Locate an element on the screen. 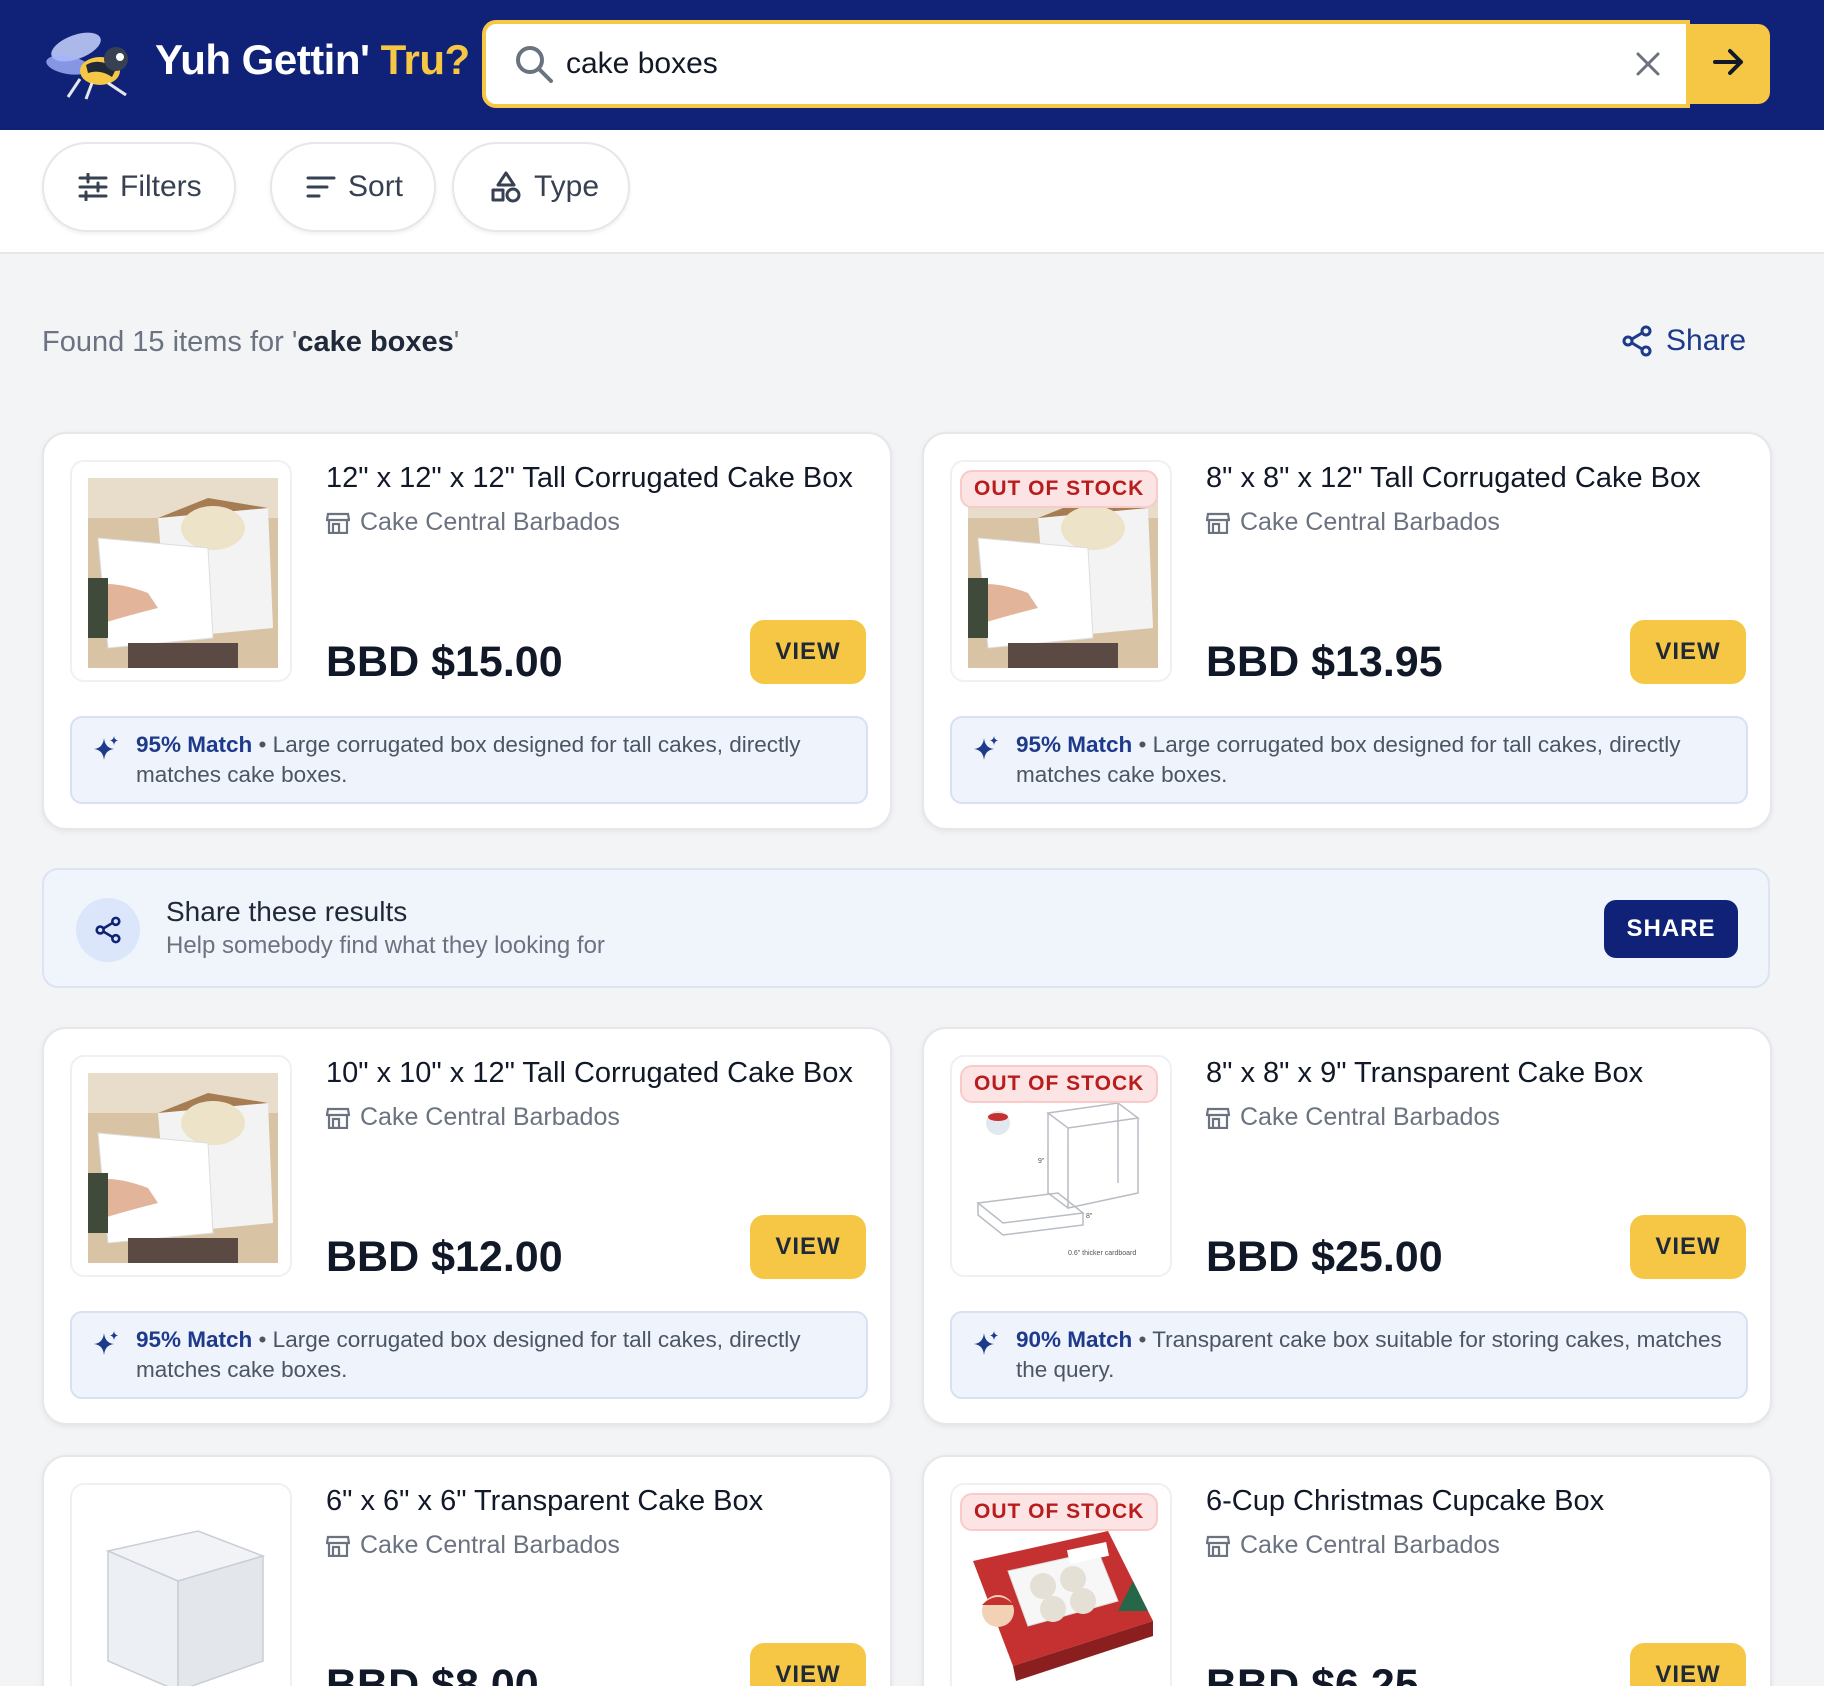 This screenshot has height=1686, width=1824. sort-label: Sort is located at coordinates (376, 186).